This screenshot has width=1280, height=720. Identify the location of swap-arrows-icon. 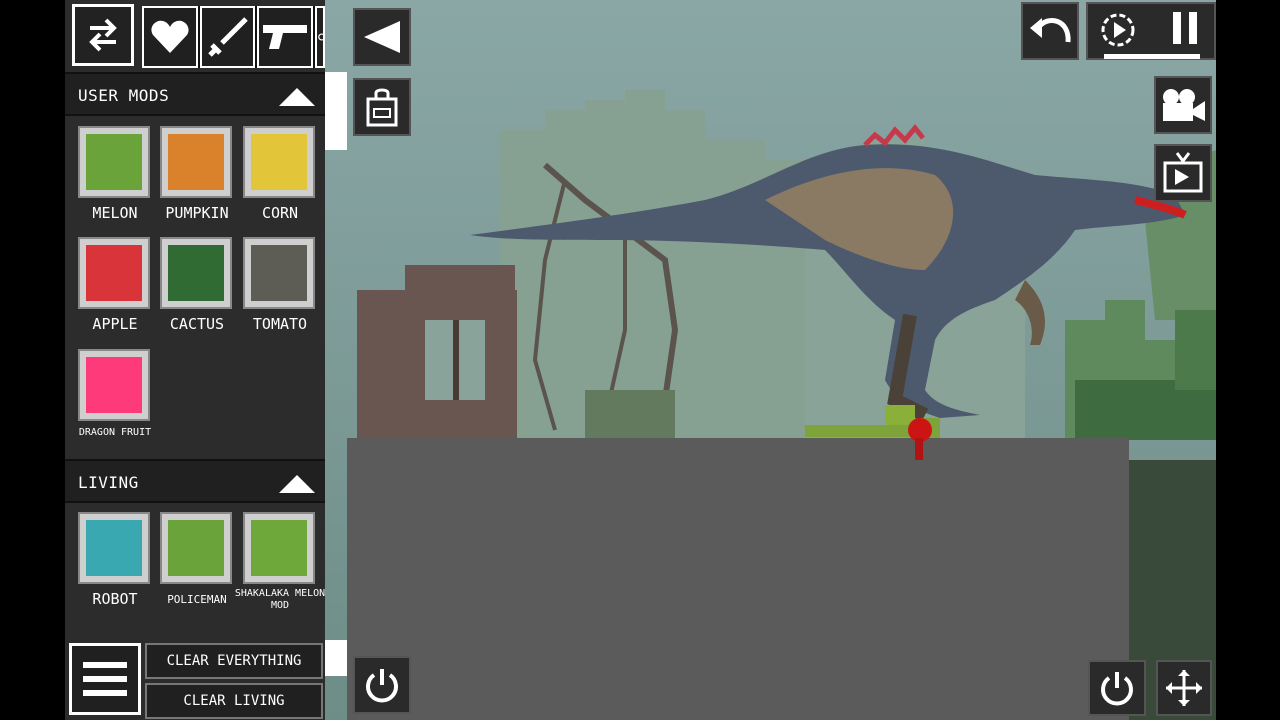
(103, 35).